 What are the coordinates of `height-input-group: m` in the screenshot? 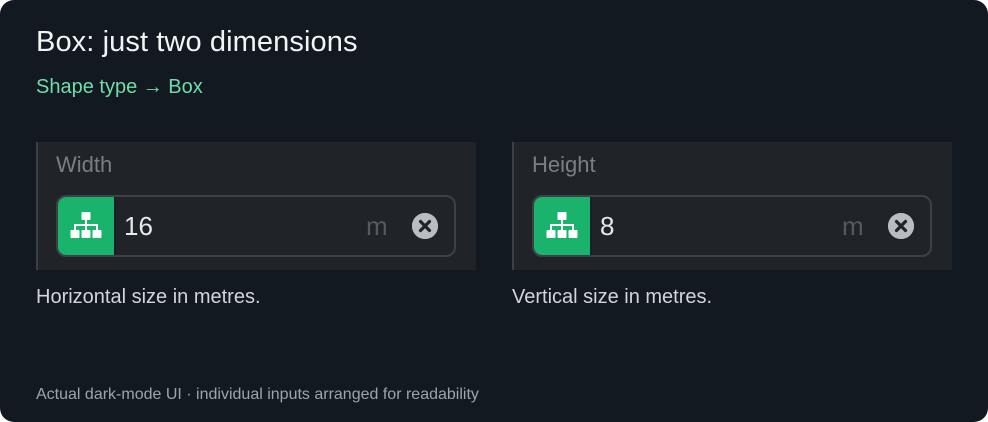 It's located at (732, 226).